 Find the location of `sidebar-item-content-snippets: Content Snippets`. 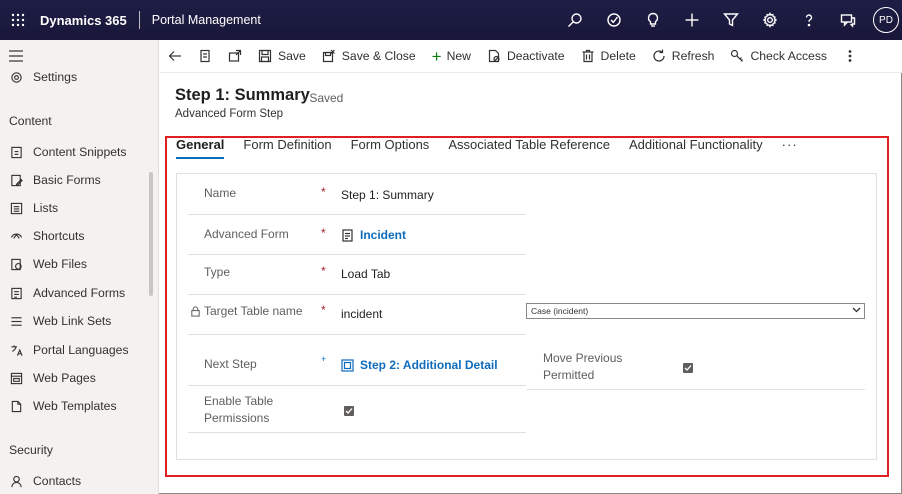

sidebar-item-content-snippets: Content Snippets is located at coordinates (75, 152).